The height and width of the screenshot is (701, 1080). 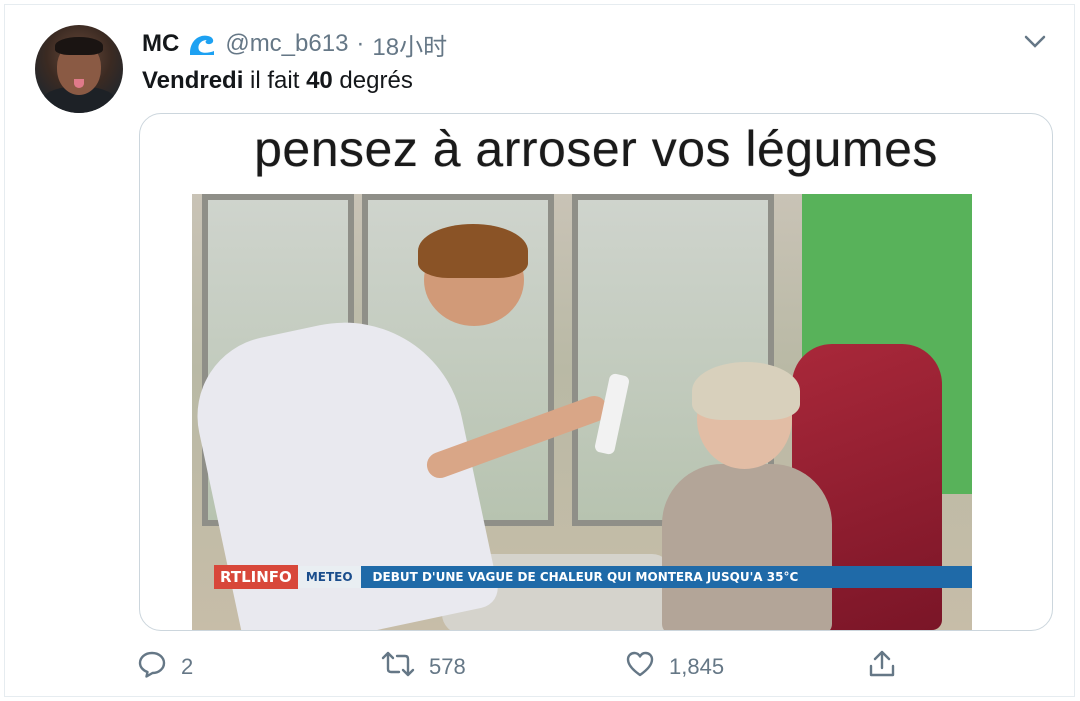 What do you see at coordinates (398, 667) in the screenshot?
I see `retweet-icon` at bounding box center [398, 667].